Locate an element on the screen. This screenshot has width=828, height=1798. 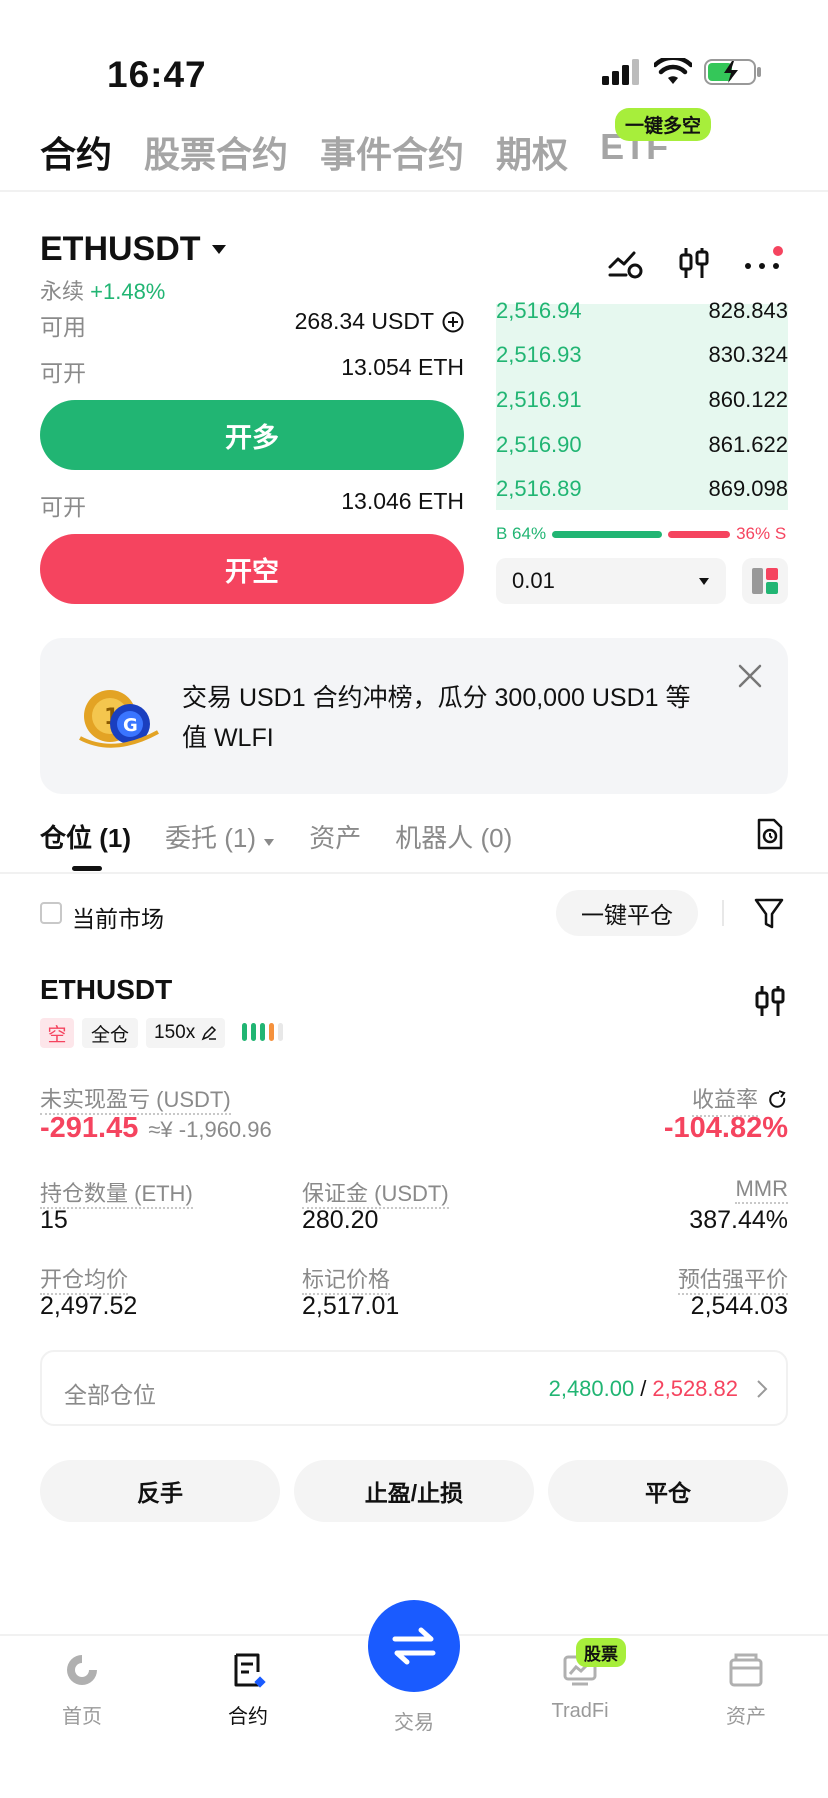
mmr-label: MMR is located at coordinates (761, 1190).